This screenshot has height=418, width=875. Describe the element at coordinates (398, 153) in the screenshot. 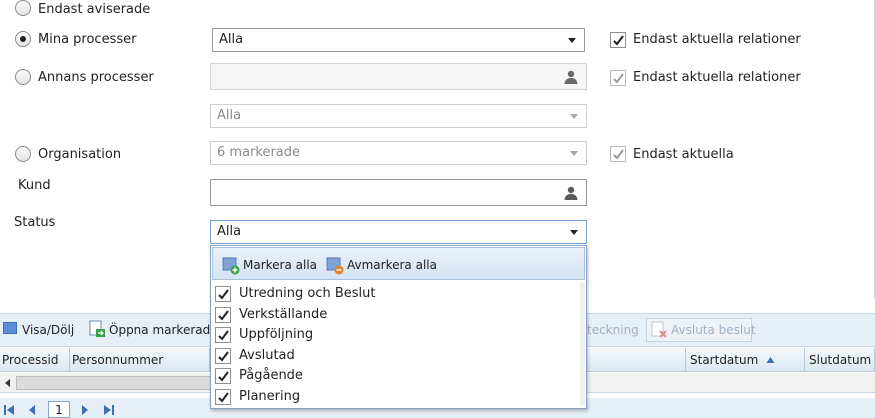

I see `organisation-dropdown: 6 markerade` at that location.